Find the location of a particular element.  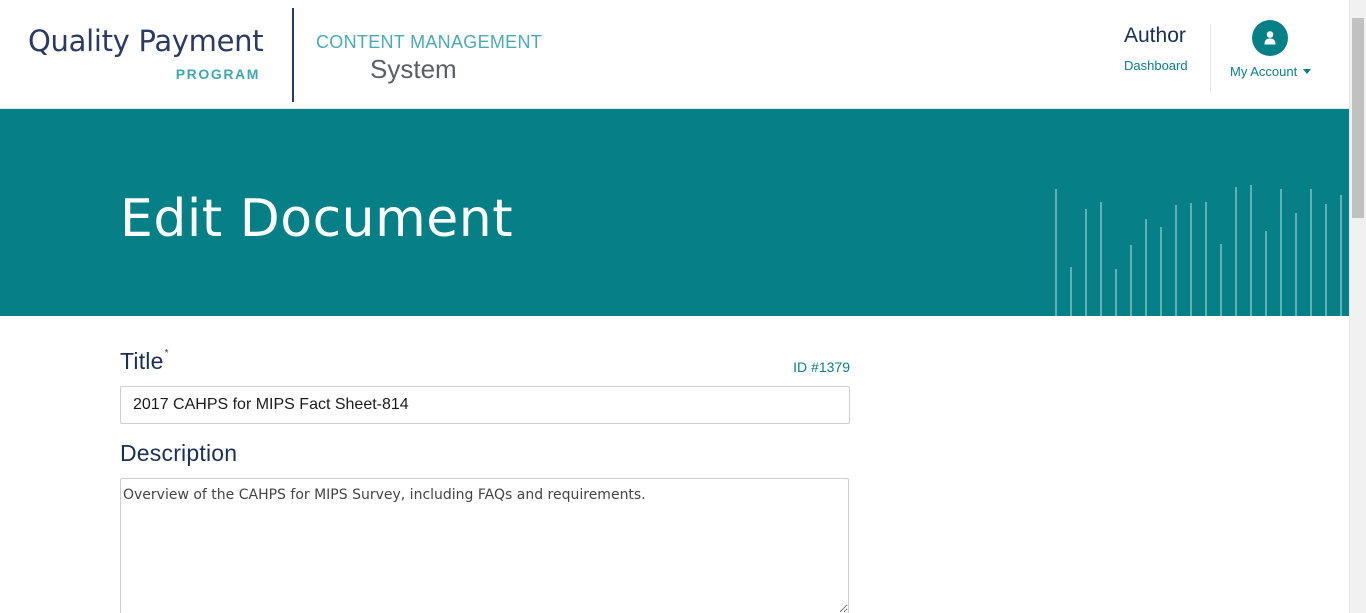

title-input is located at coordinates (485, 405).